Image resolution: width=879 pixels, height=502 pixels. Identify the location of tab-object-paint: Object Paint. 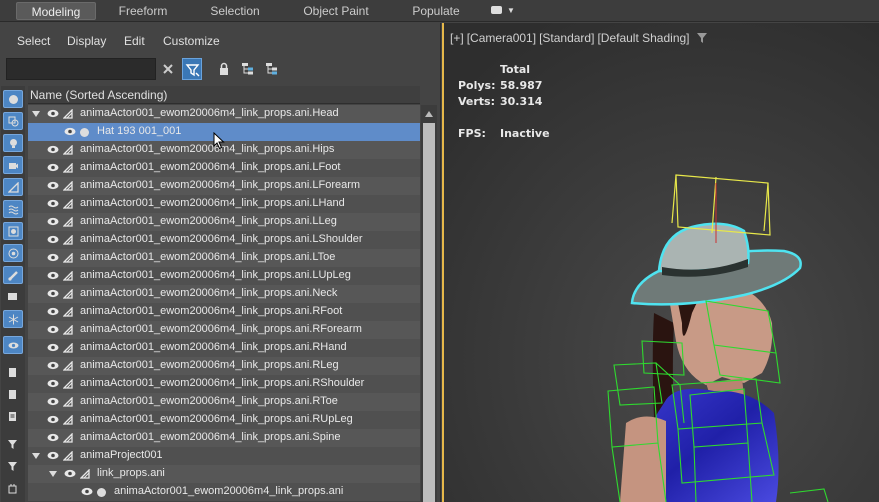
(336, 11).